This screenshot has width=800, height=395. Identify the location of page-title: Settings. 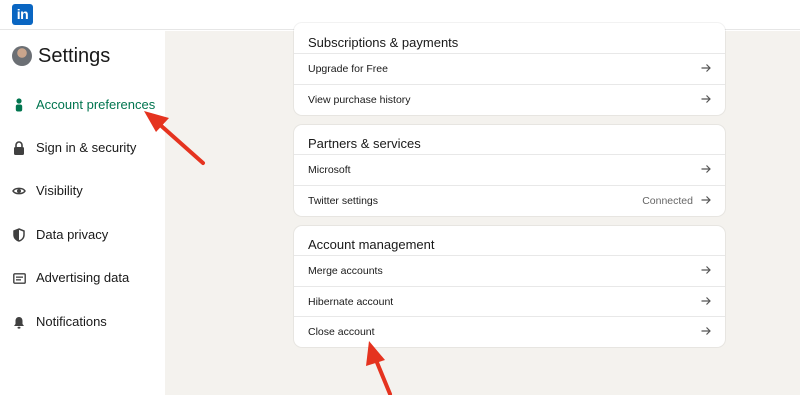
(74, 56).